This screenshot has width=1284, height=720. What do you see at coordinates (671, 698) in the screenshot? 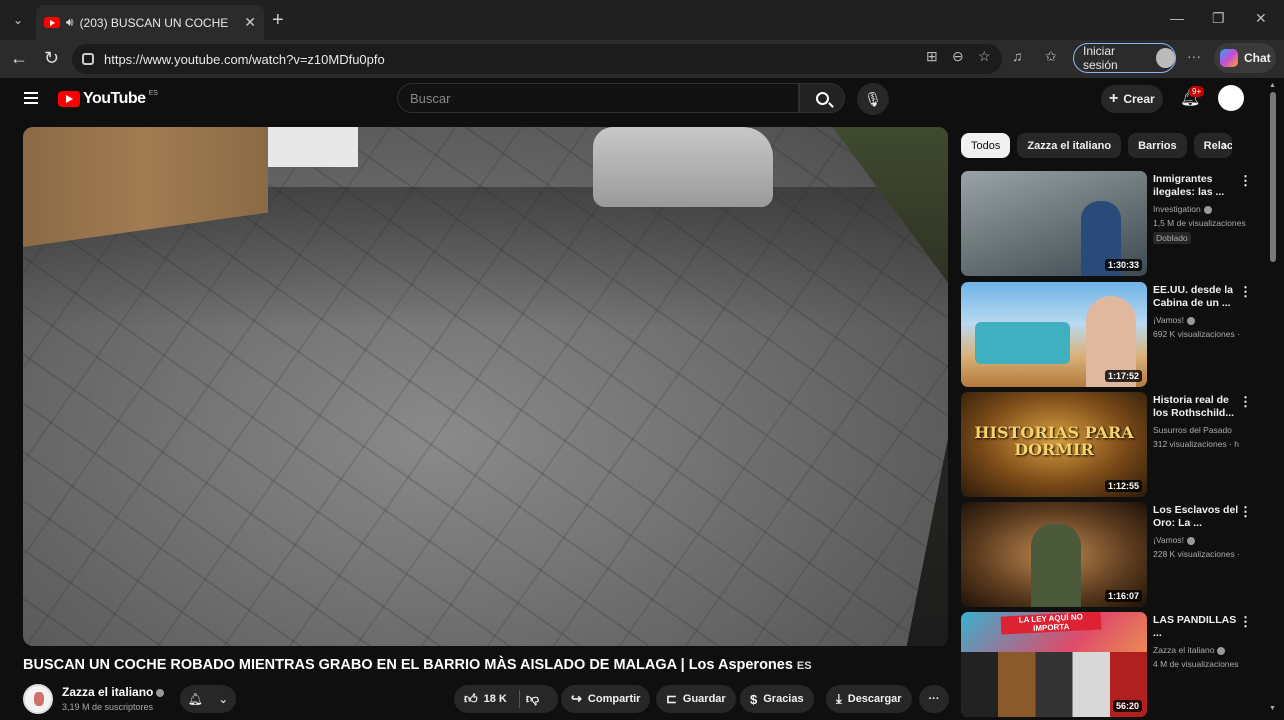
I see `bookmark-icon: ⊏` at bounding box center [671, 698].